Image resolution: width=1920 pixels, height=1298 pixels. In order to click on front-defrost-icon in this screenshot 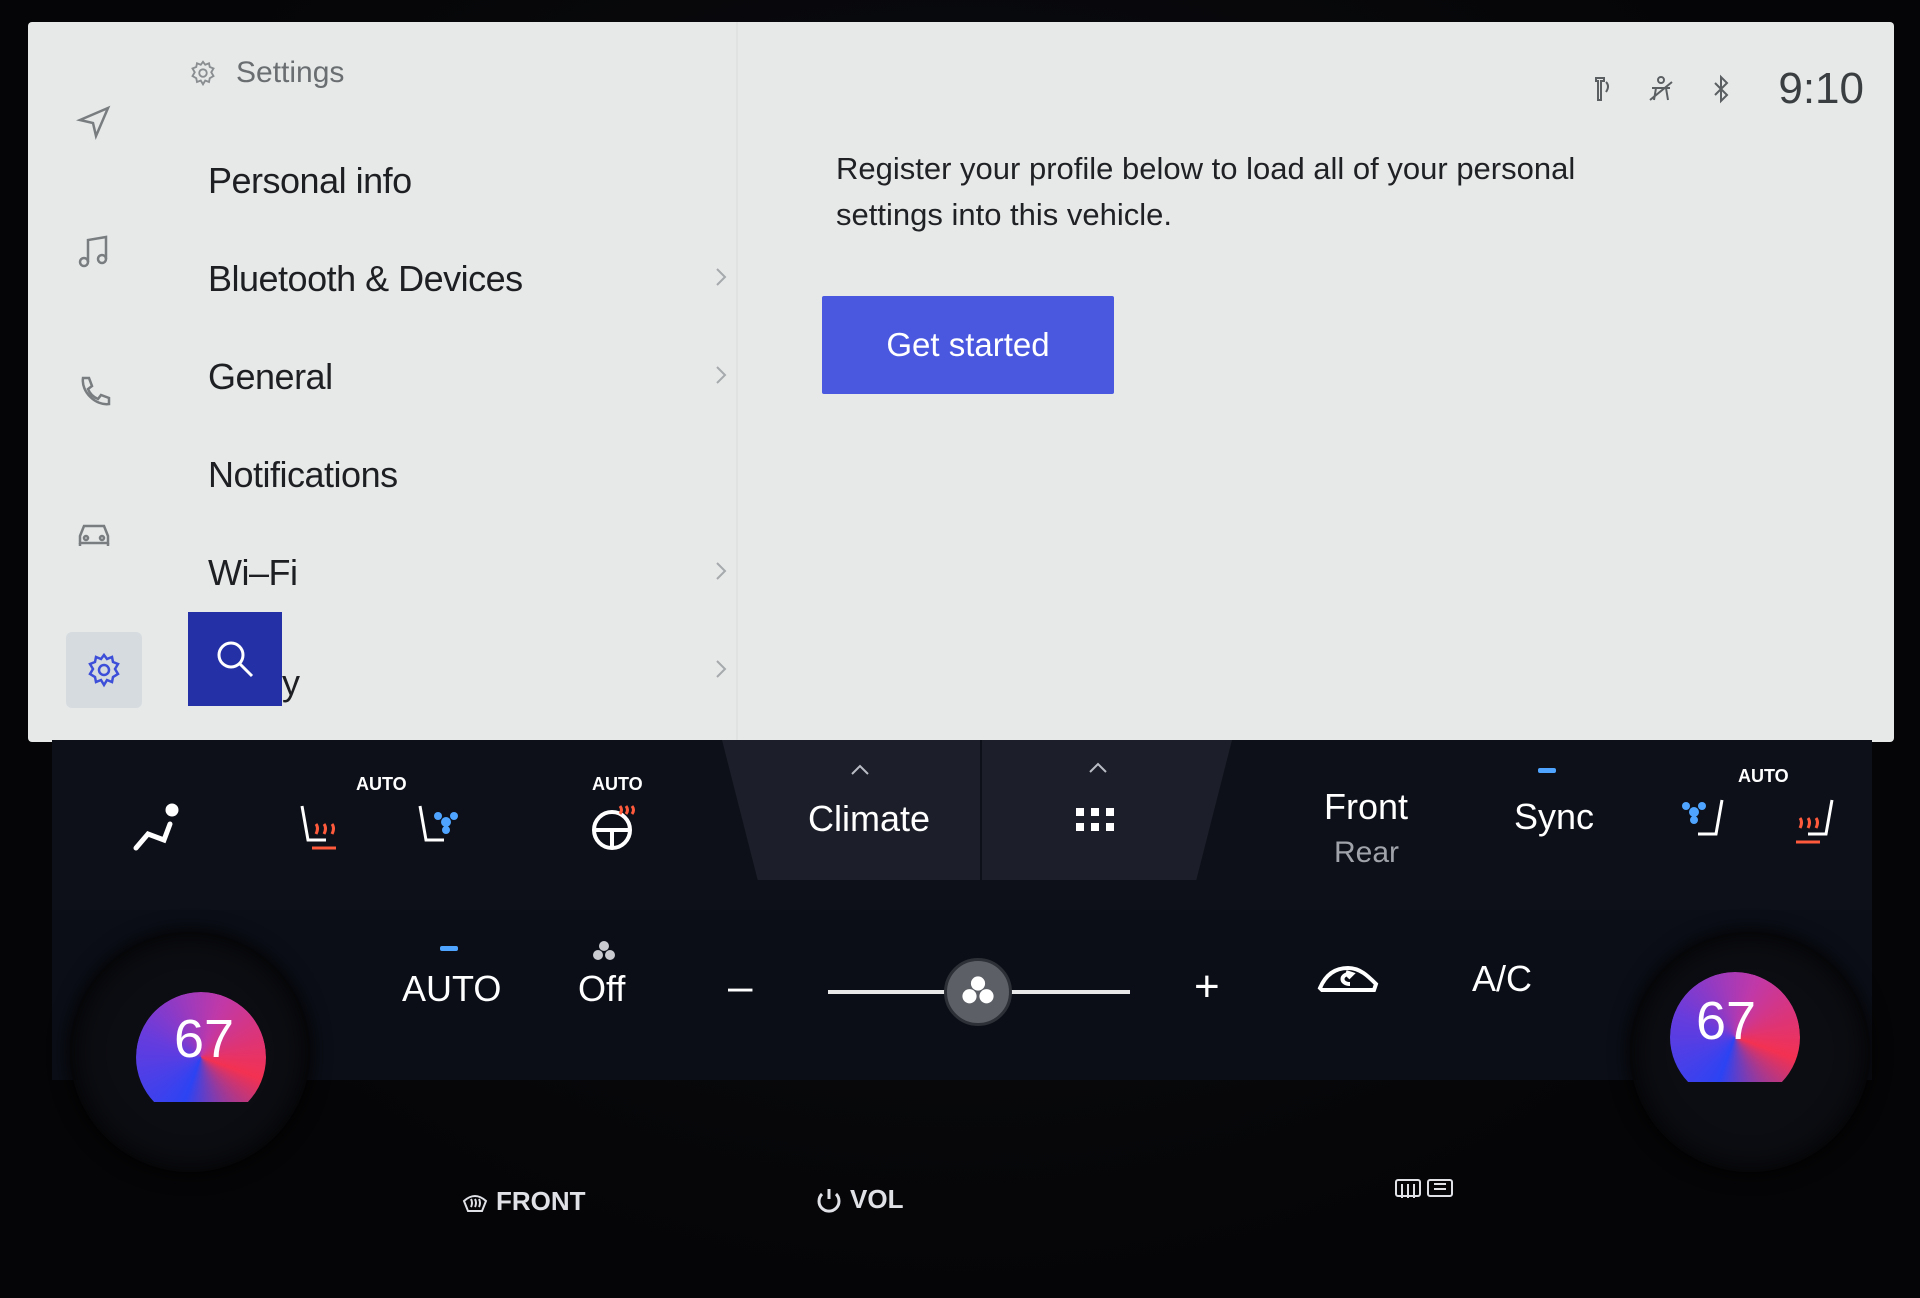, I will do `click(475, 1203)`.